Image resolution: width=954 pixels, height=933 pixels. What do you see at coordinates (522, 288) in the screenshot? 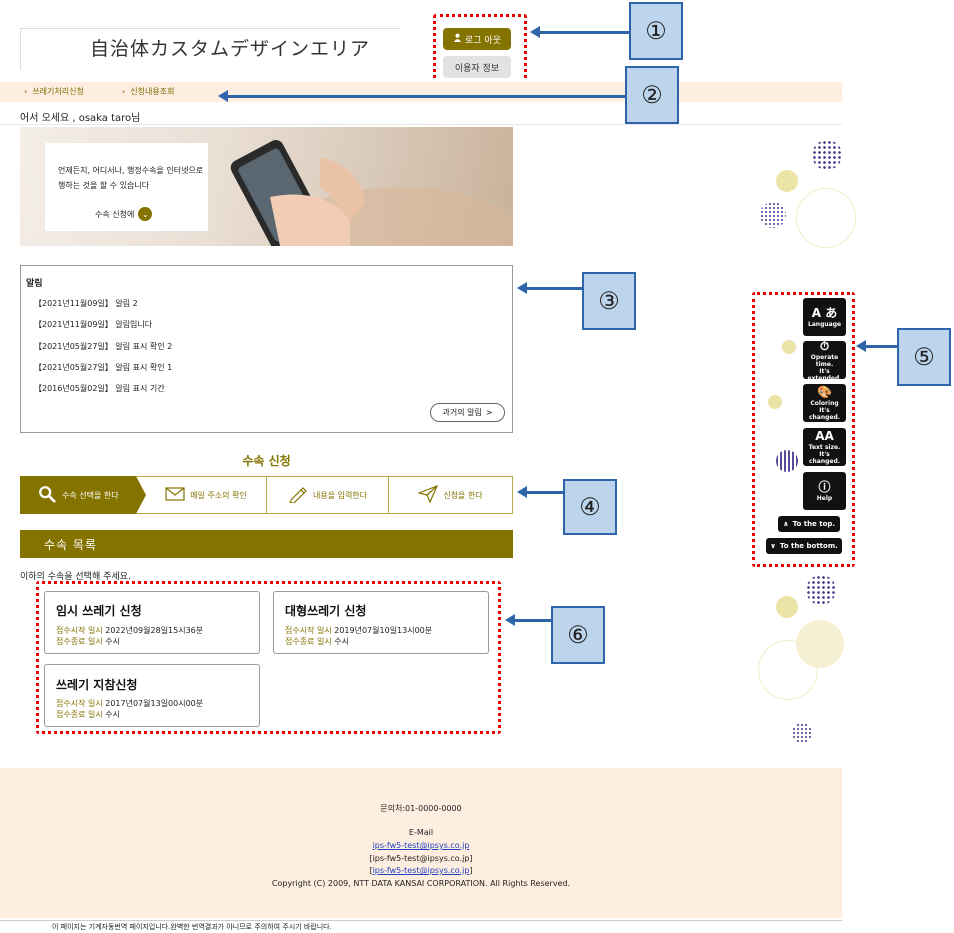
I see `arrow-3-head` at bounding box center [522, 288].